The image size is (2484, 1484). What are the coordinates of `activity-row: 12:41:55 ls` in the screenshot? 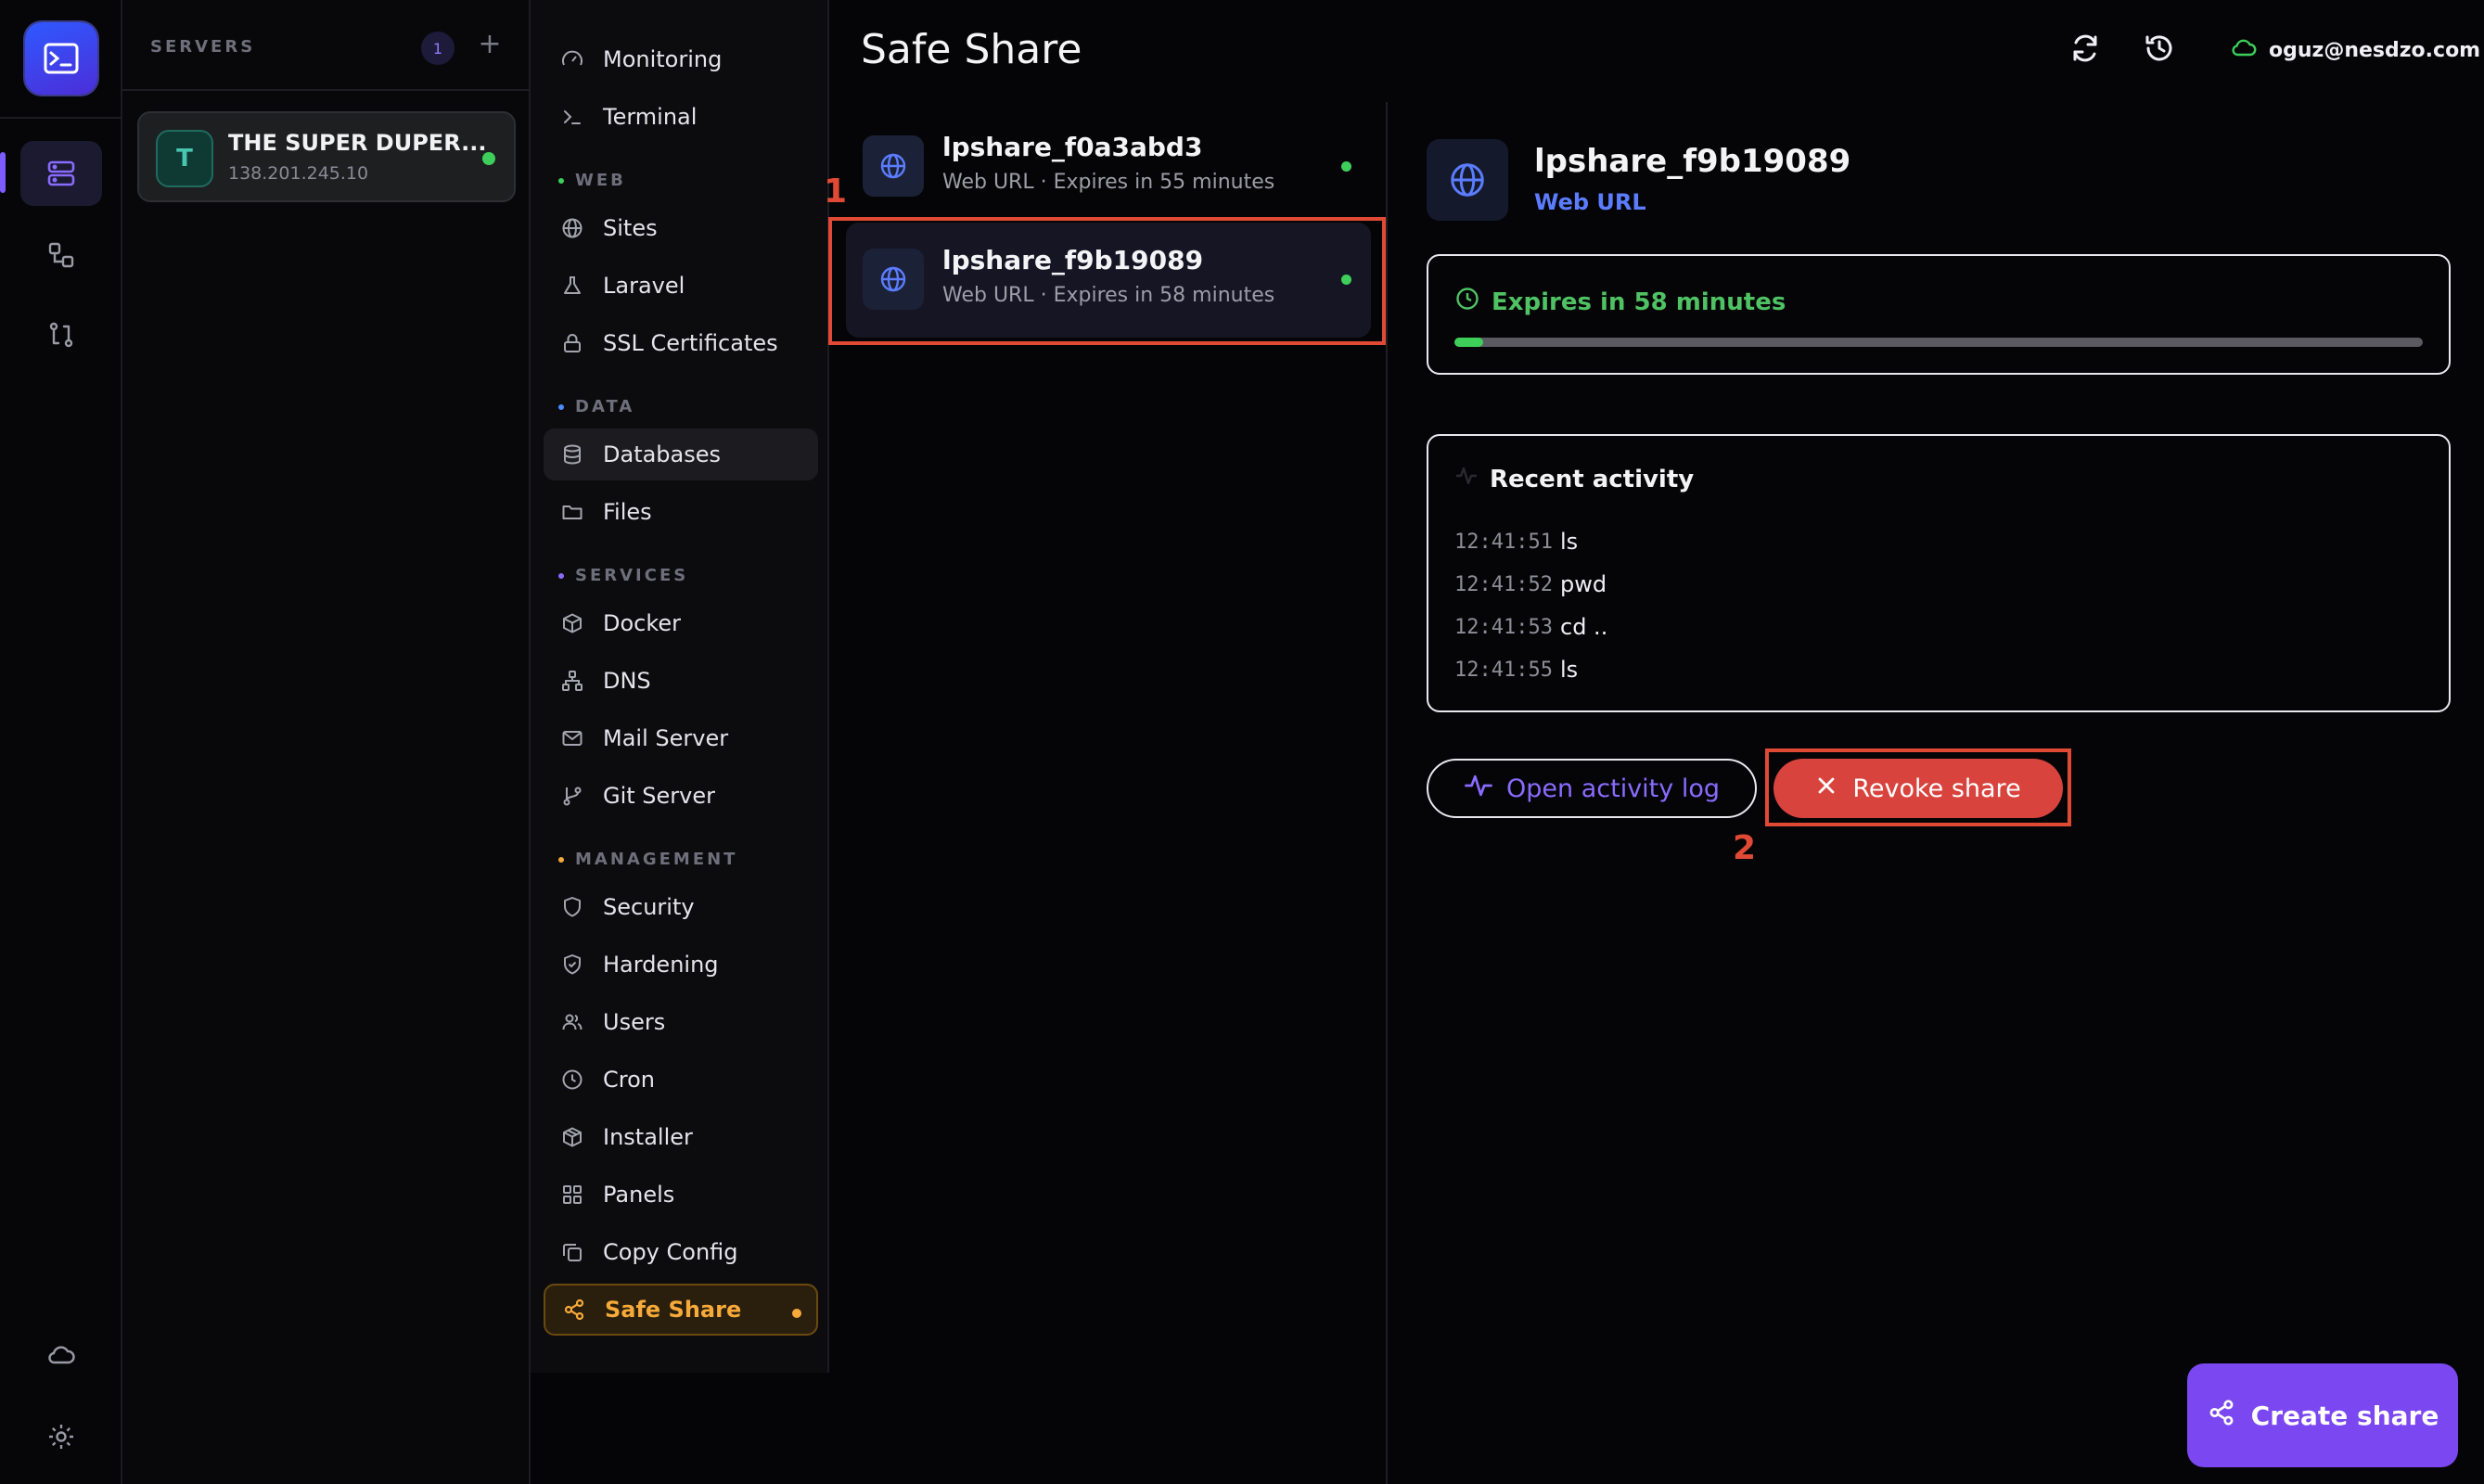 It's located at (1516, 669).